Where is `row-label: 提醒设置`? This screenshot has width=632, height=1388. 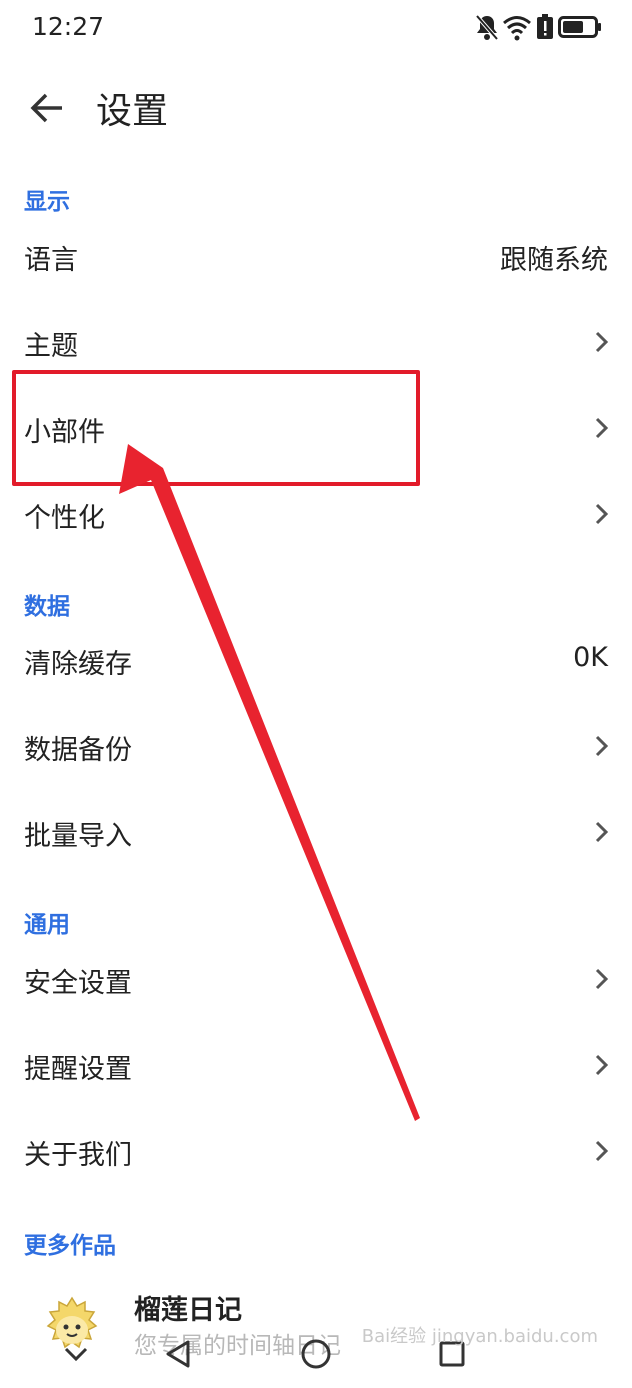 row-label: 提醒设置 is located at coordinates (78, 1069).